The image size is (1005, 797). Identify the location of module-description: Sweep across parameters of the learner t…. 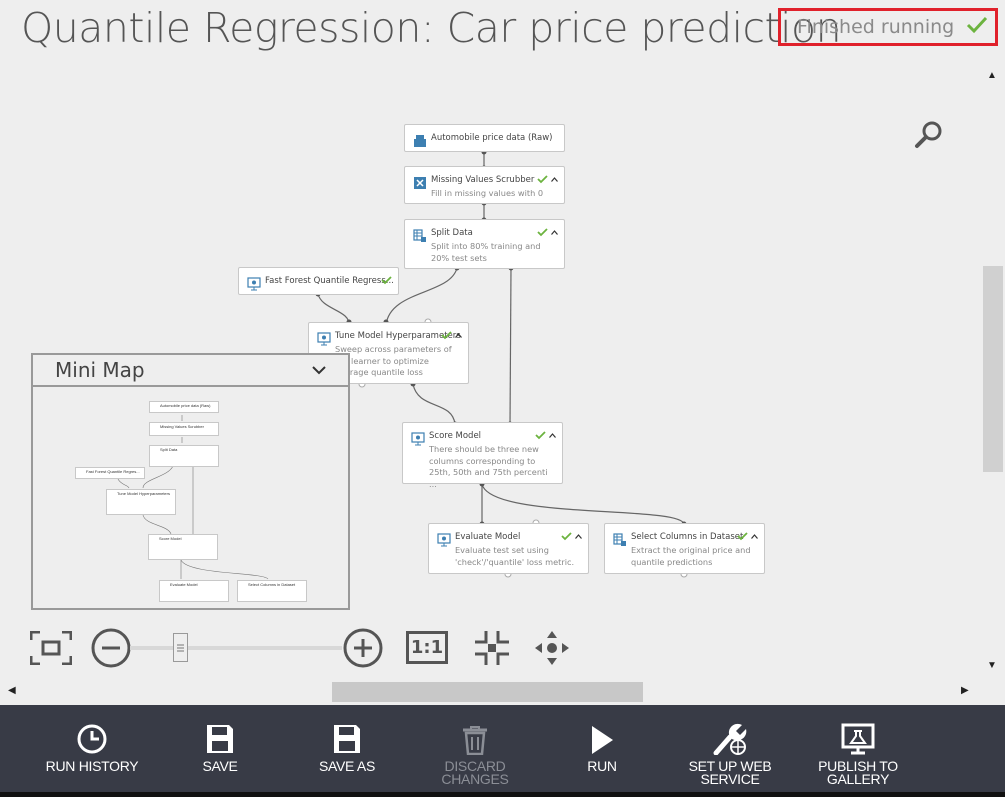
(393, 360).